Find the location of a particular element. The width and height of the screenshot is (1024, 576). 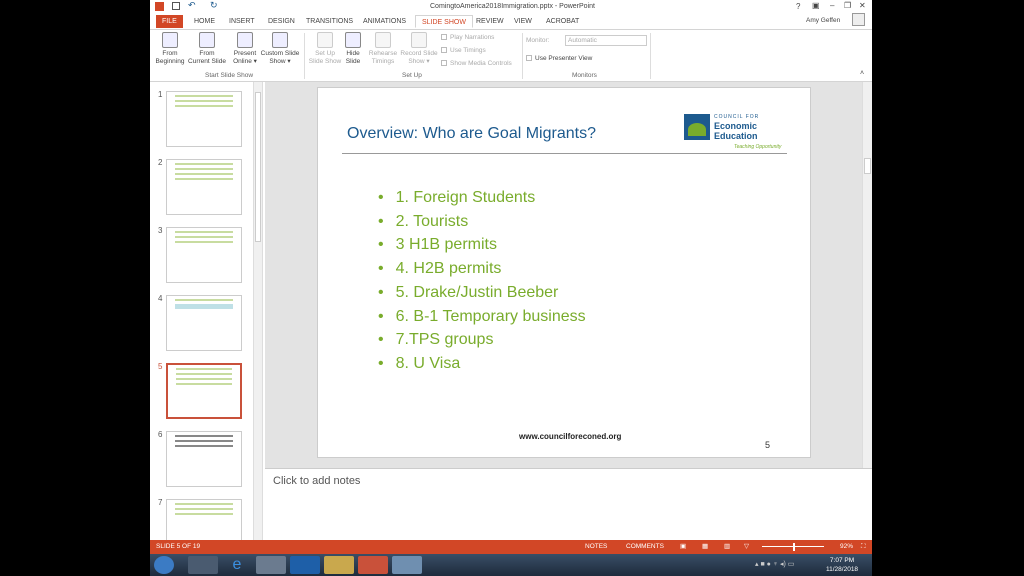

label: Monitor: is located at coordinates (538, 40).